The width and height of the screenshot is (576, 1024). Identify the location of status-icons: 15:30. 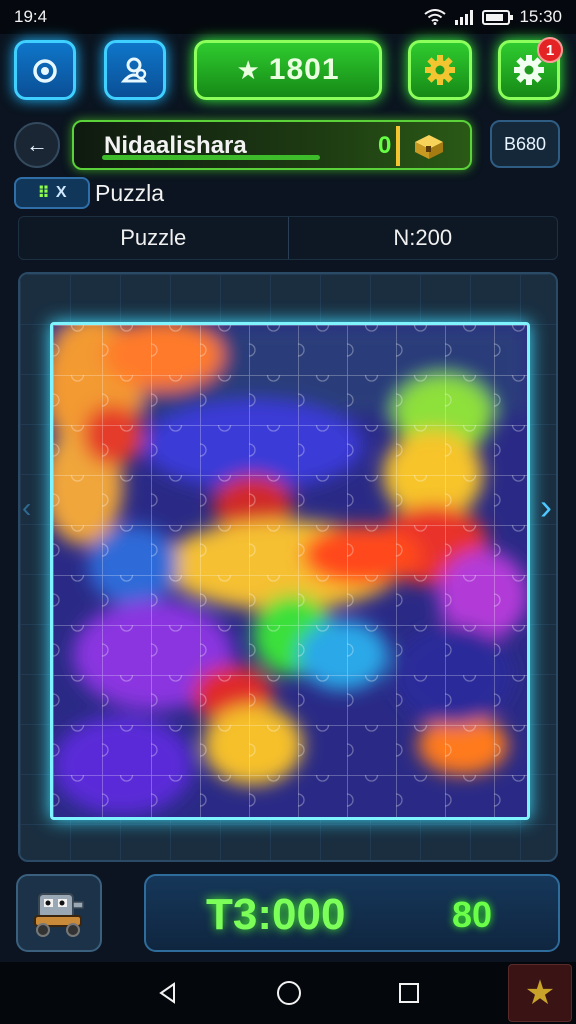
(493, 17).